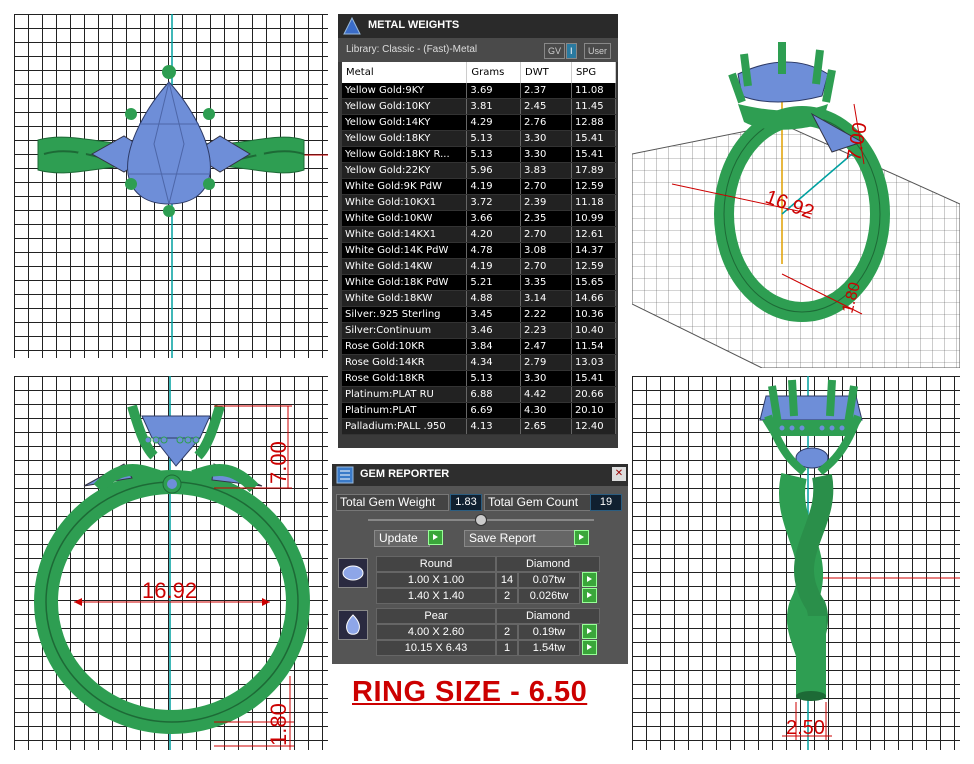  I want to click on table-header-row: Metal Grams DWT SPG, so click(479, 72).